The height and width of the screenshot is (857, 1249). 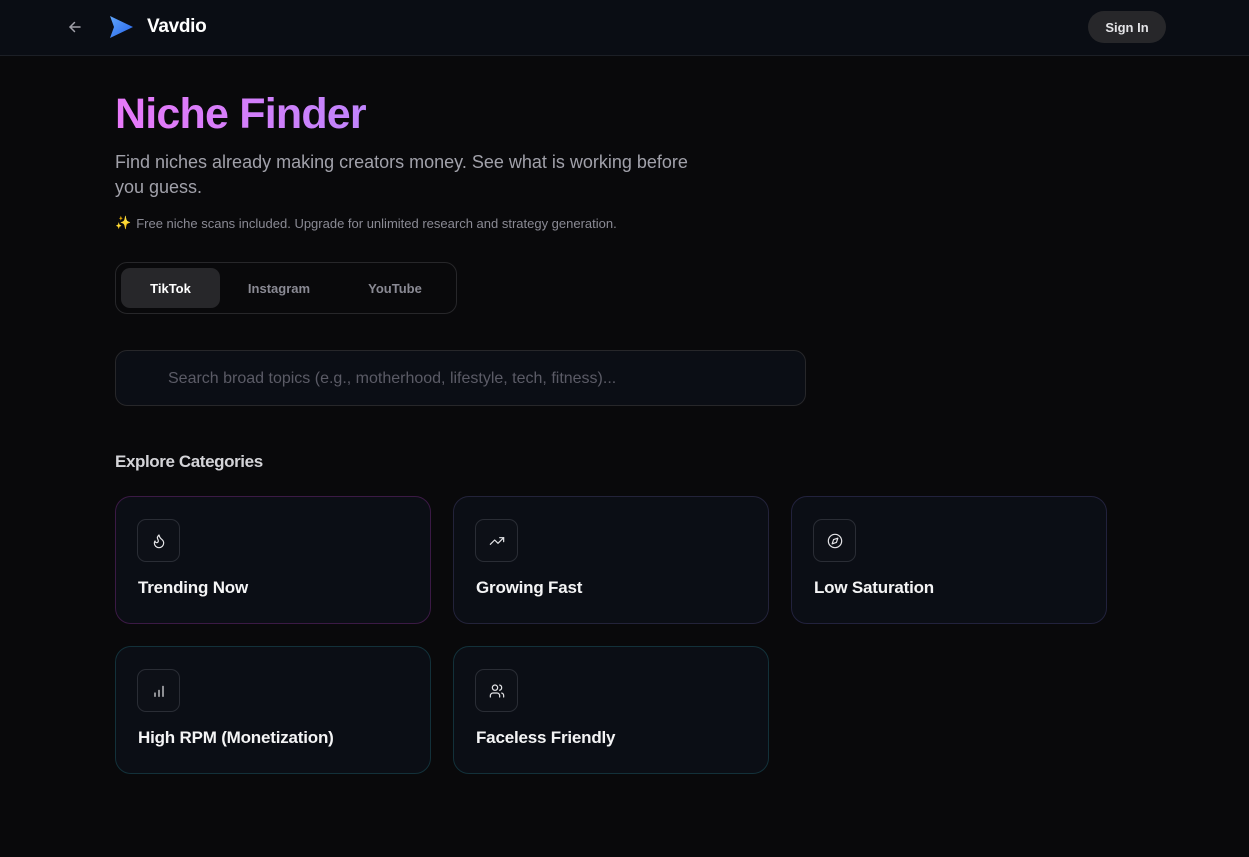 What do you see at coordinates (611, 560) in the screenshot?
I see `category-card-growing-fast: Growing Fast` at bounding box center [611, 560].